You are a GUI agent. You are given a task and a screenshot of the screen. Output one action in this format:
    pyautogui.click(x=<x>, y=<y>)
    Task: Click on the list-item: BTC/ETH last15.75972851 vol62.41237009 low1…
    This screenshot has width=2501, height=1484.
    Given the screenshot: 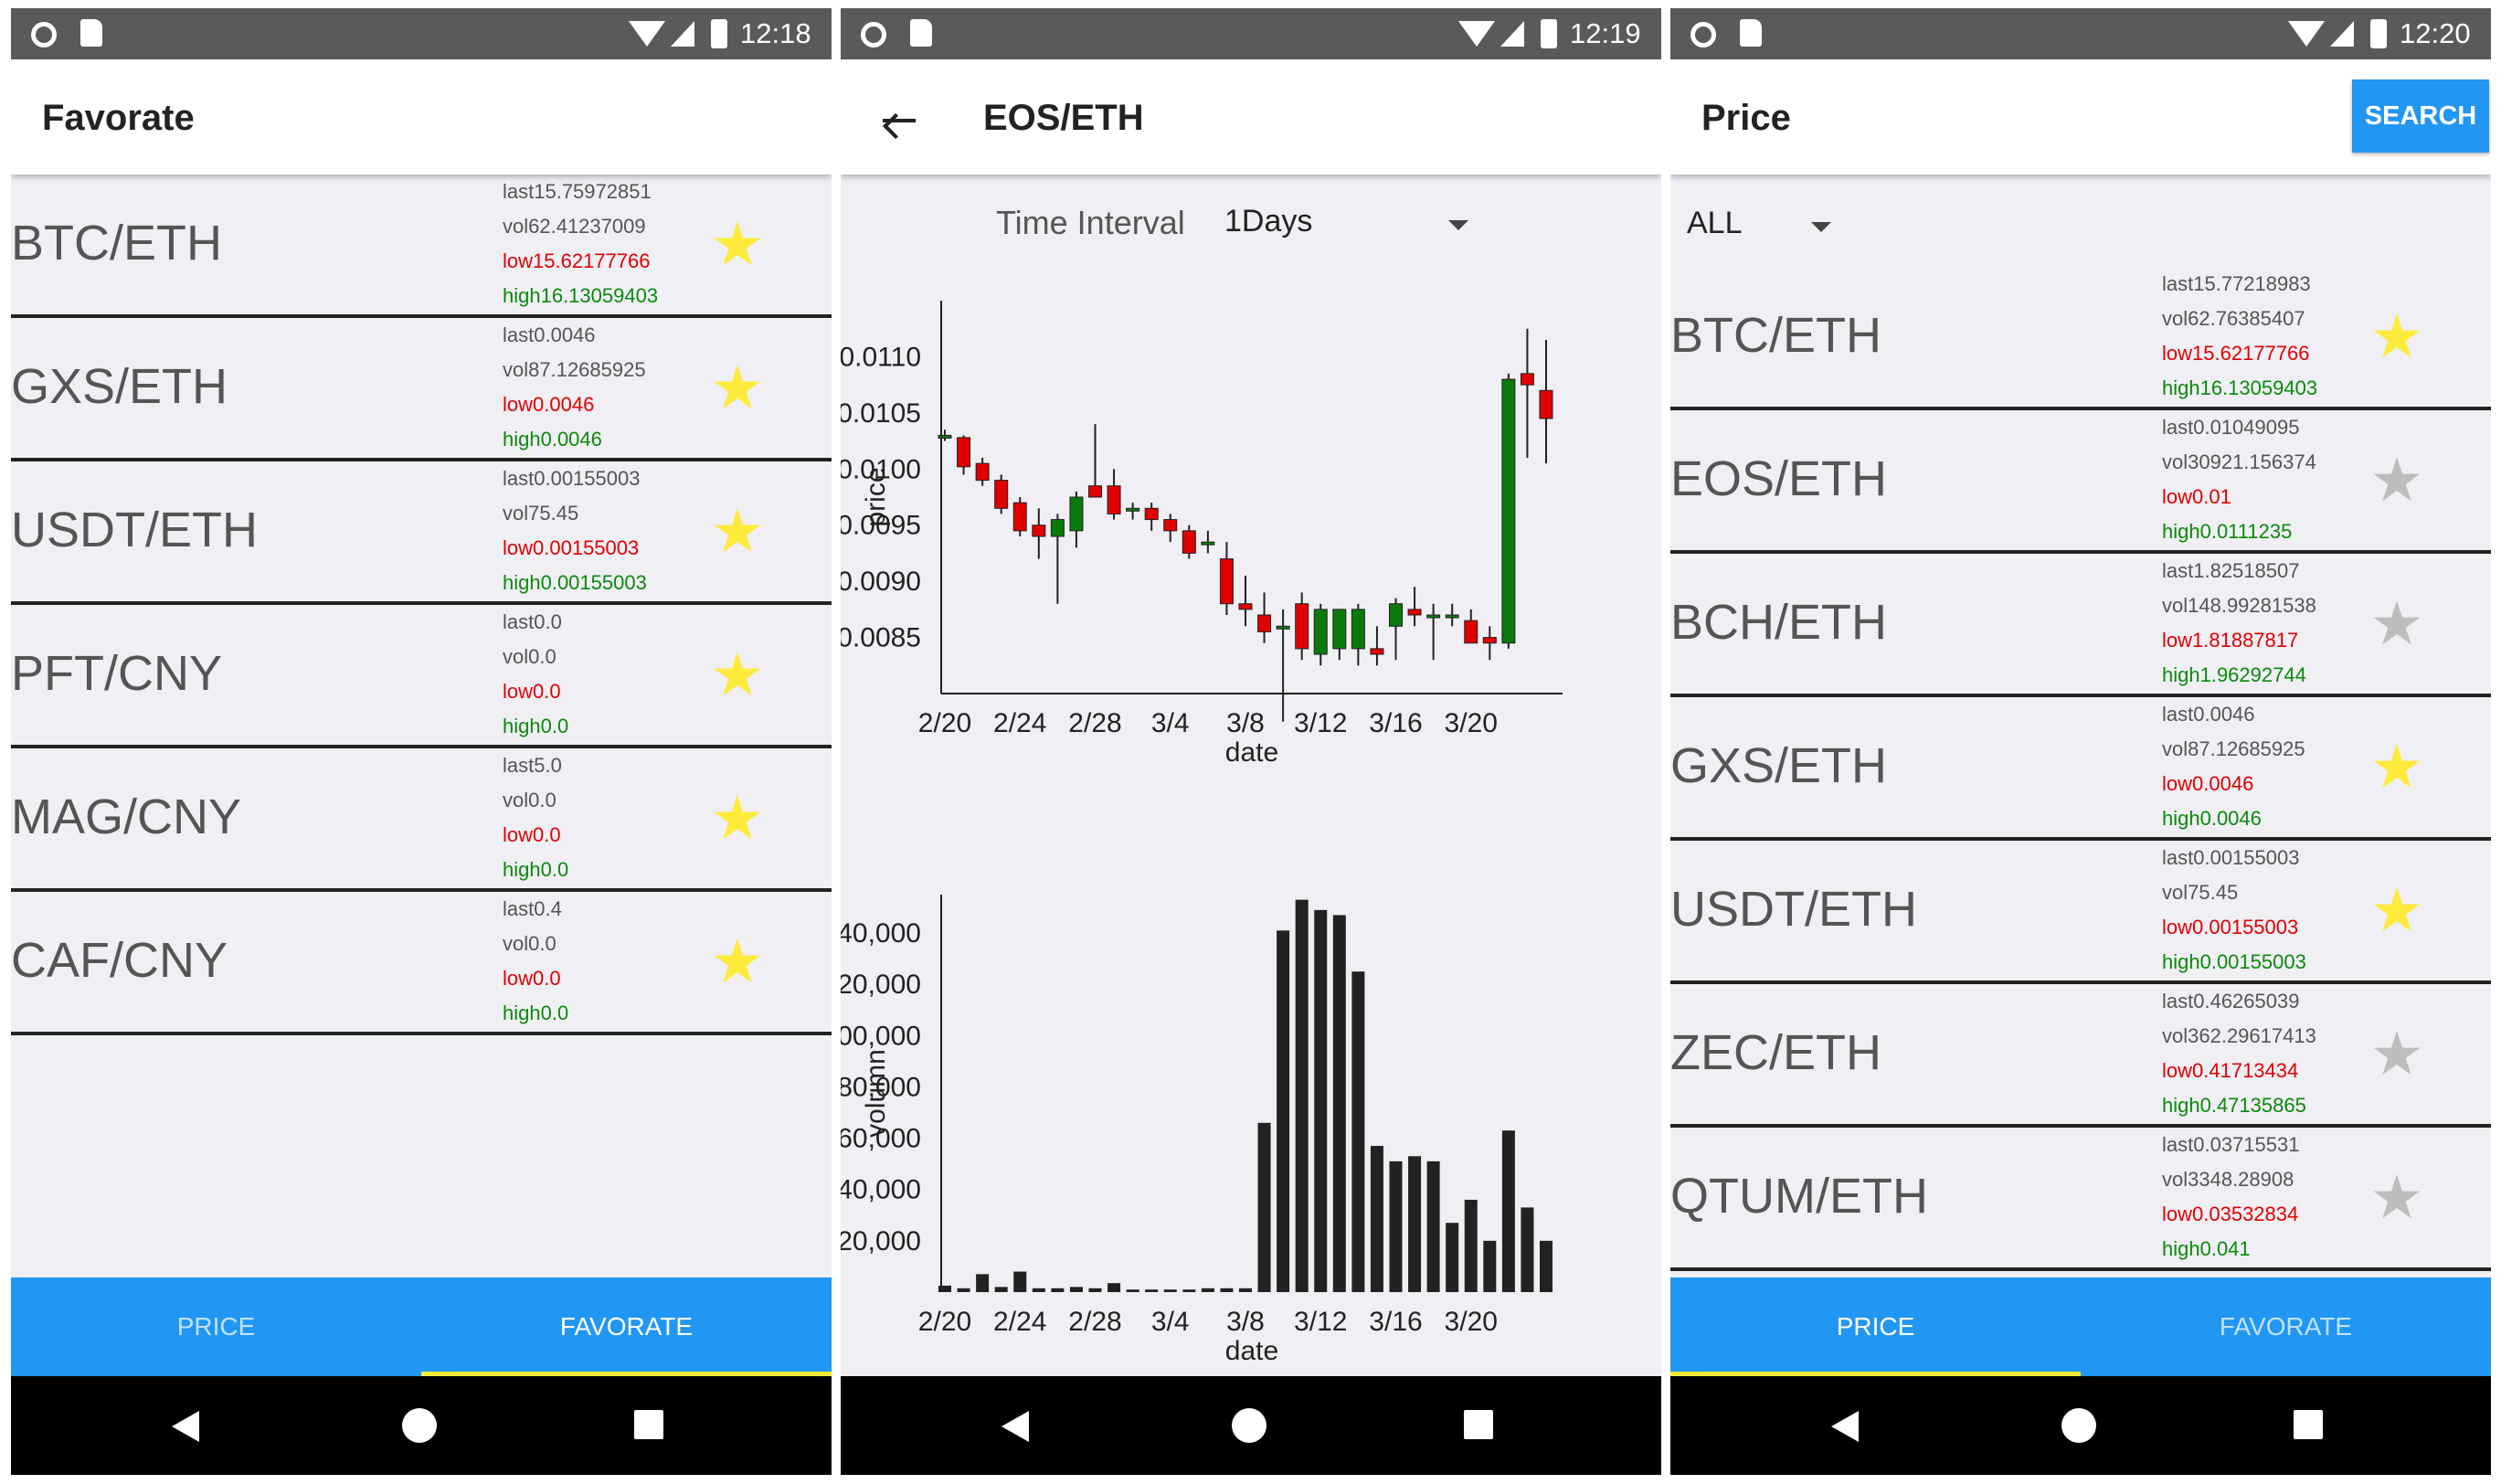 What is the action you would take?
    pyautogui.click(x=421, y=246)
    